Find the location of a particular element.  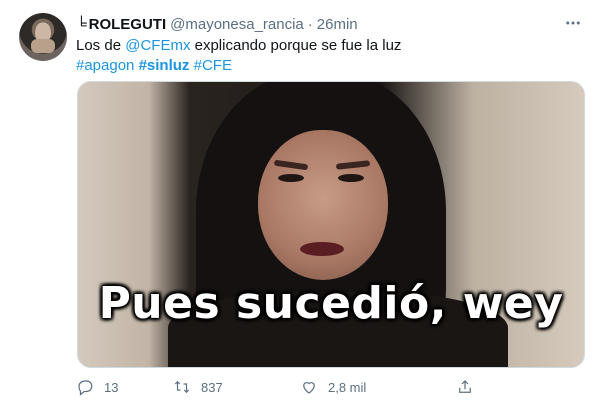

reply-button: 13 is located at coordinates (124, 387).